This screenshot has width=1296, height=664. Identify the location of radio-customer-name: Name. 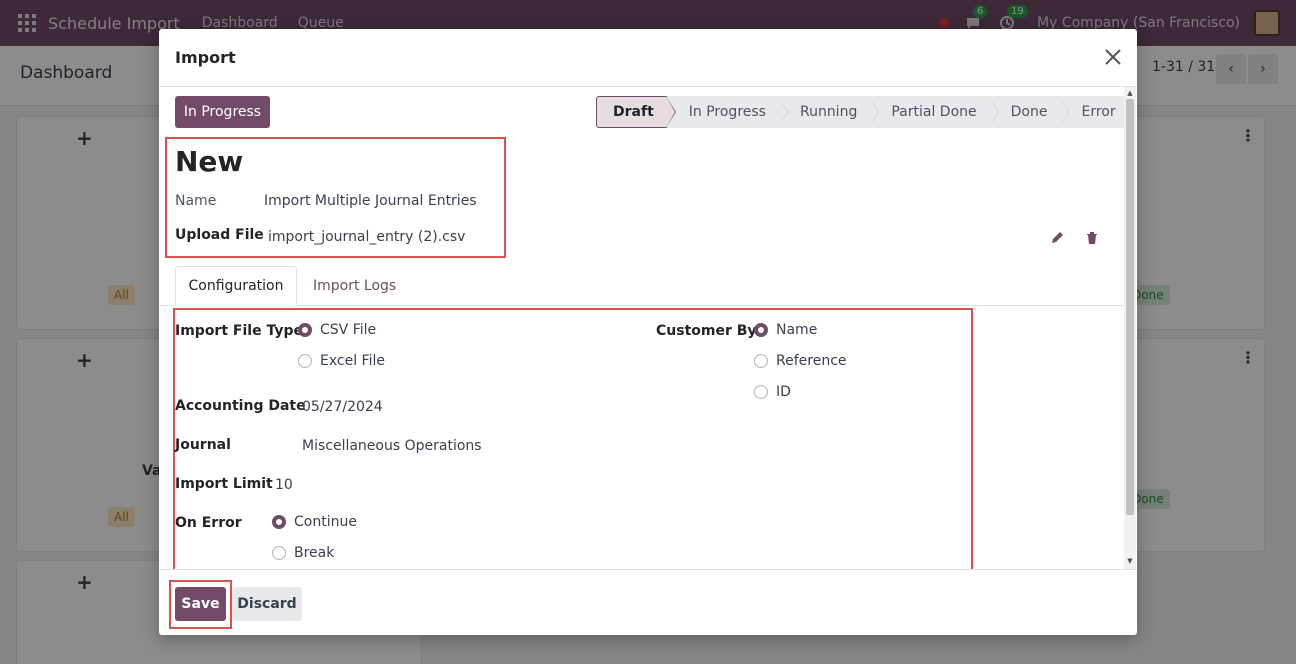
(785, 330).